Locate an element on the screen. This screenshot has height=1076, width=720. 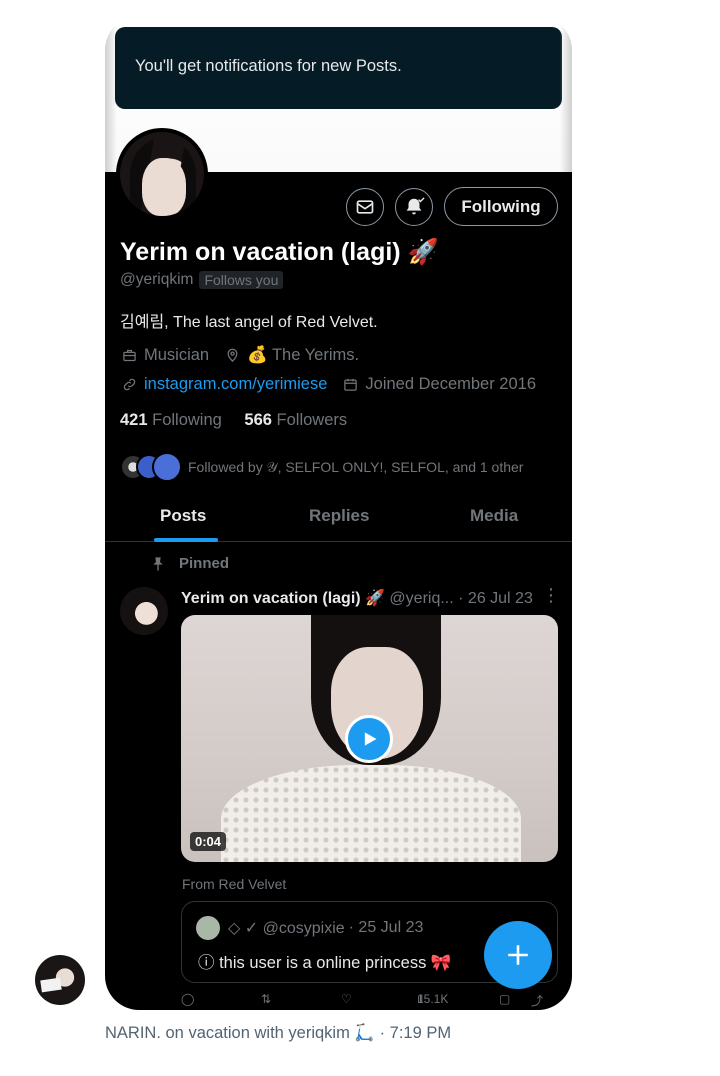
active-tab-indicator is located at coordinates (186, 540).